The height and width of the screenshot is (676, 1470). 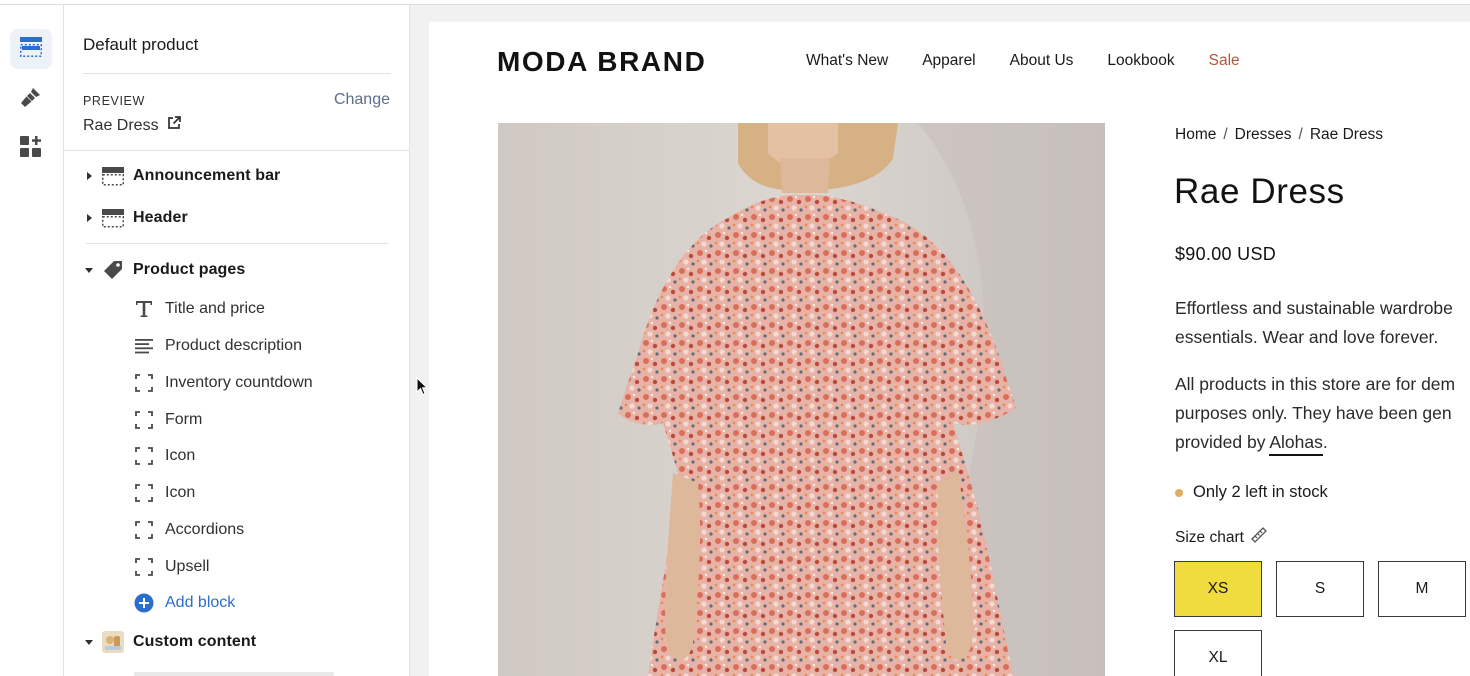 I want to click on preview-label: PREVIEW, so click(x=114, y=101).